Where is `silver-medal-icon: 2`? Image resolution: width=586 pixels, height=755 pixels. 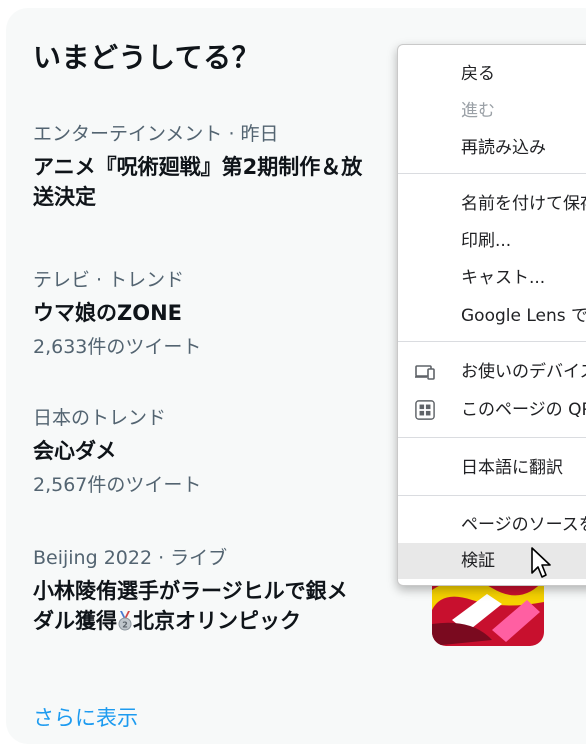 silver-medal-icon: 2 is located at coordinates (125, 621).